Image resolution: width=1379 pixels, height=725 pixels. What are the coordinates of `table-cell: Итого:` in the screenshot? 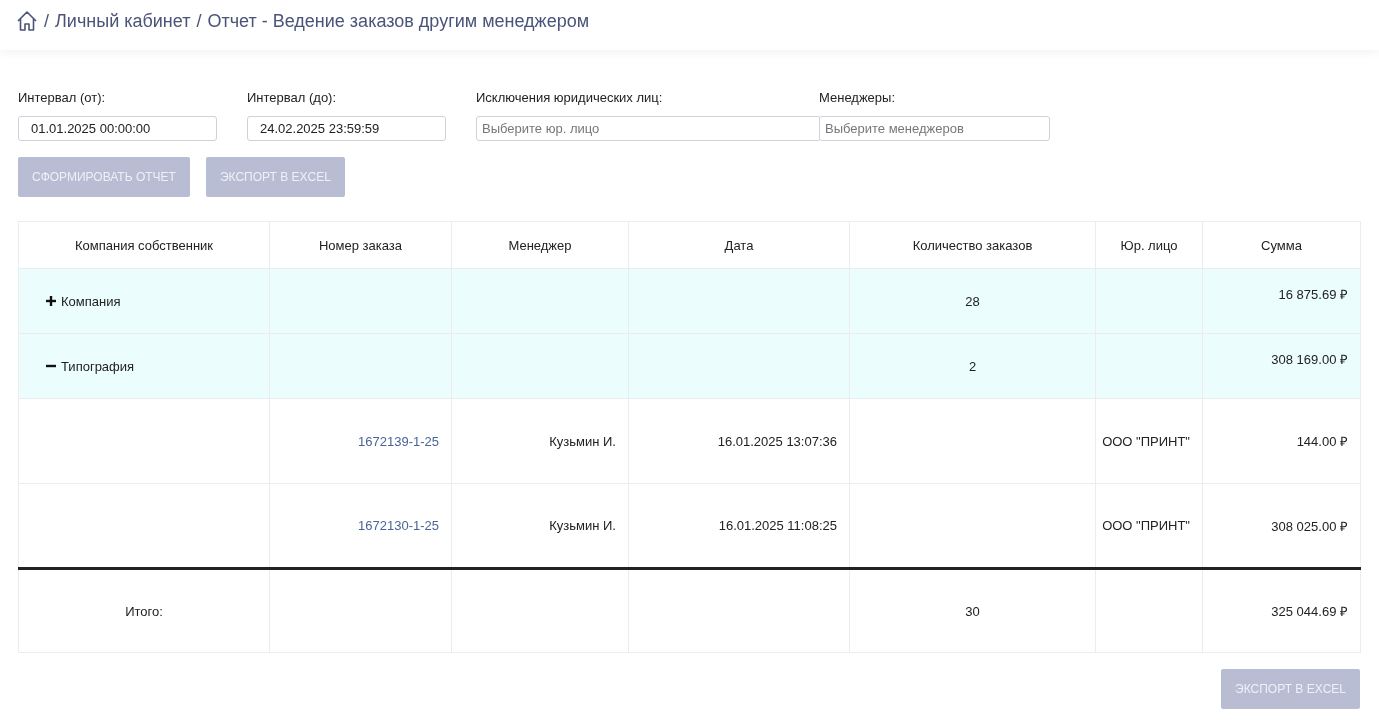 It's located at (144, 610).